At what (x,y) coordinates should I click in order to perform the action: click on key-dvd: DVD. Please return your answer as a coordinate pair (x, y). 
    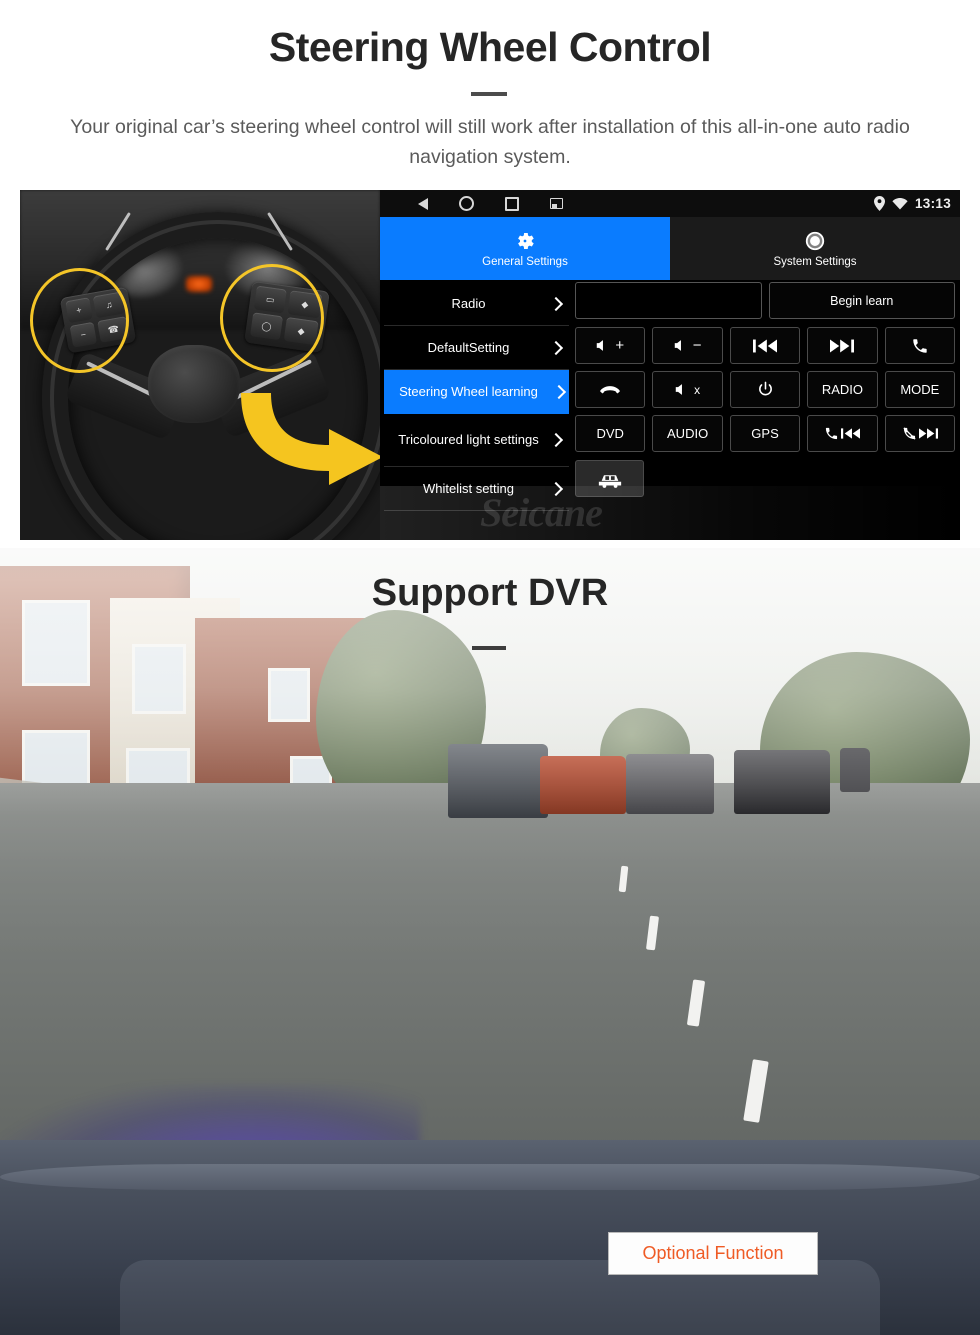
    Looking at the image, I should click on (610, 433).